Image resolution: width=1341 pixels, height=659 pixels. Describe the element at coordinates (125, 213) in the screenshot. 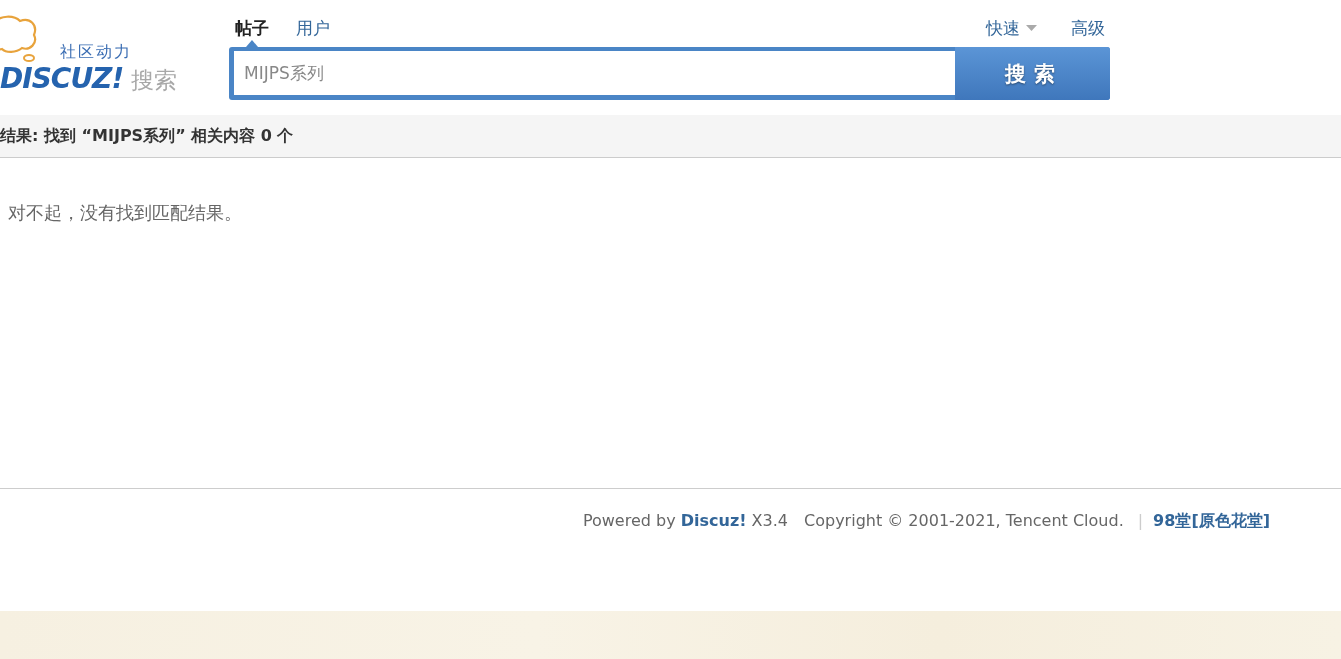

I see `no-results-message: 对不起，没有找到匹配结果。` at that location.